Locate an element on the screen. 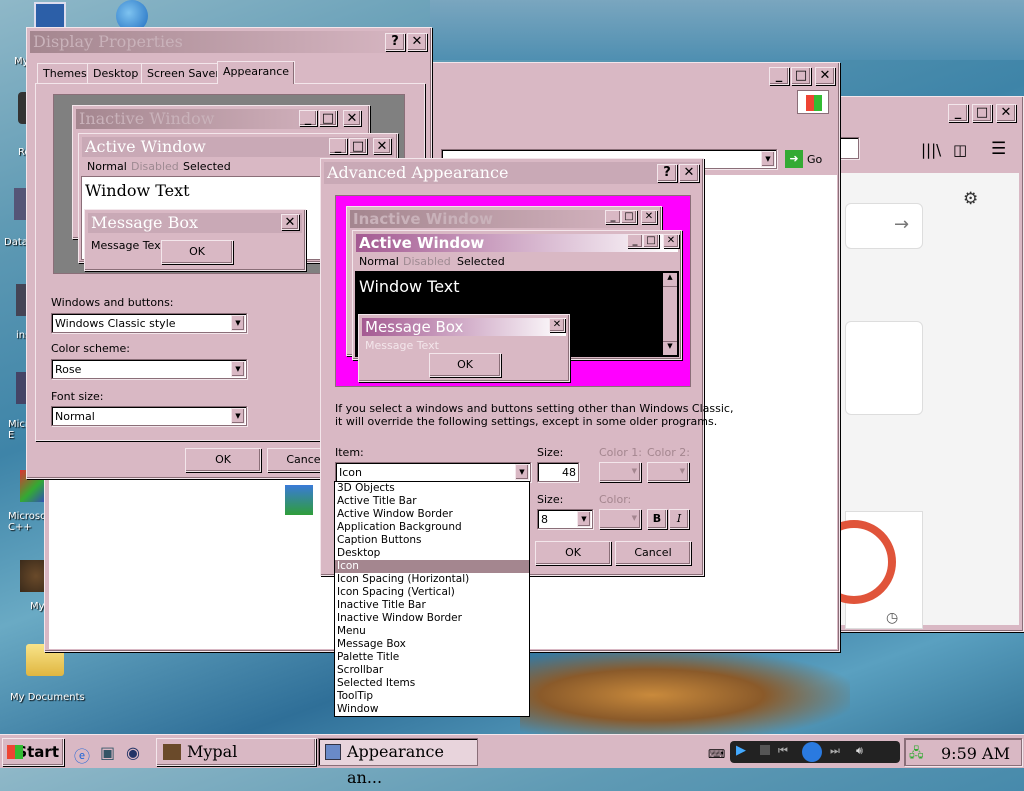 The width and height of the screenshot is (1024, 791). adv-window-text: Window Text is located at coordinates (409, 286).